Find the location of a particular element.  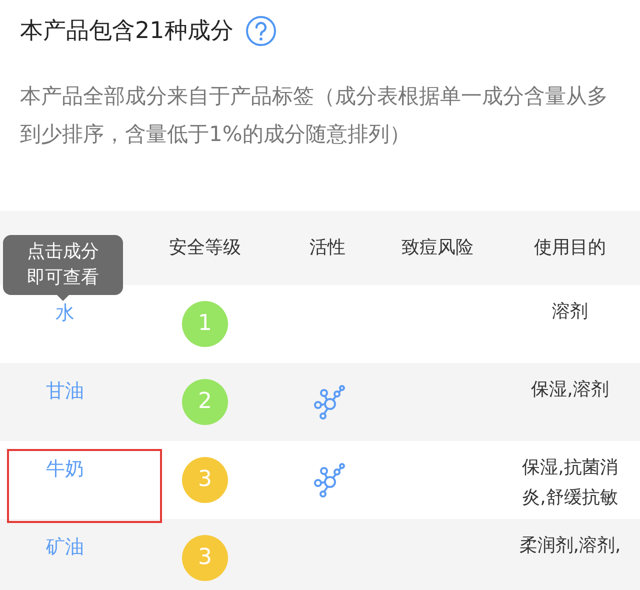

purpose-text: 保湿,抗菌消 炎,舒缓抗敏 is located at coordinates (570, 483).